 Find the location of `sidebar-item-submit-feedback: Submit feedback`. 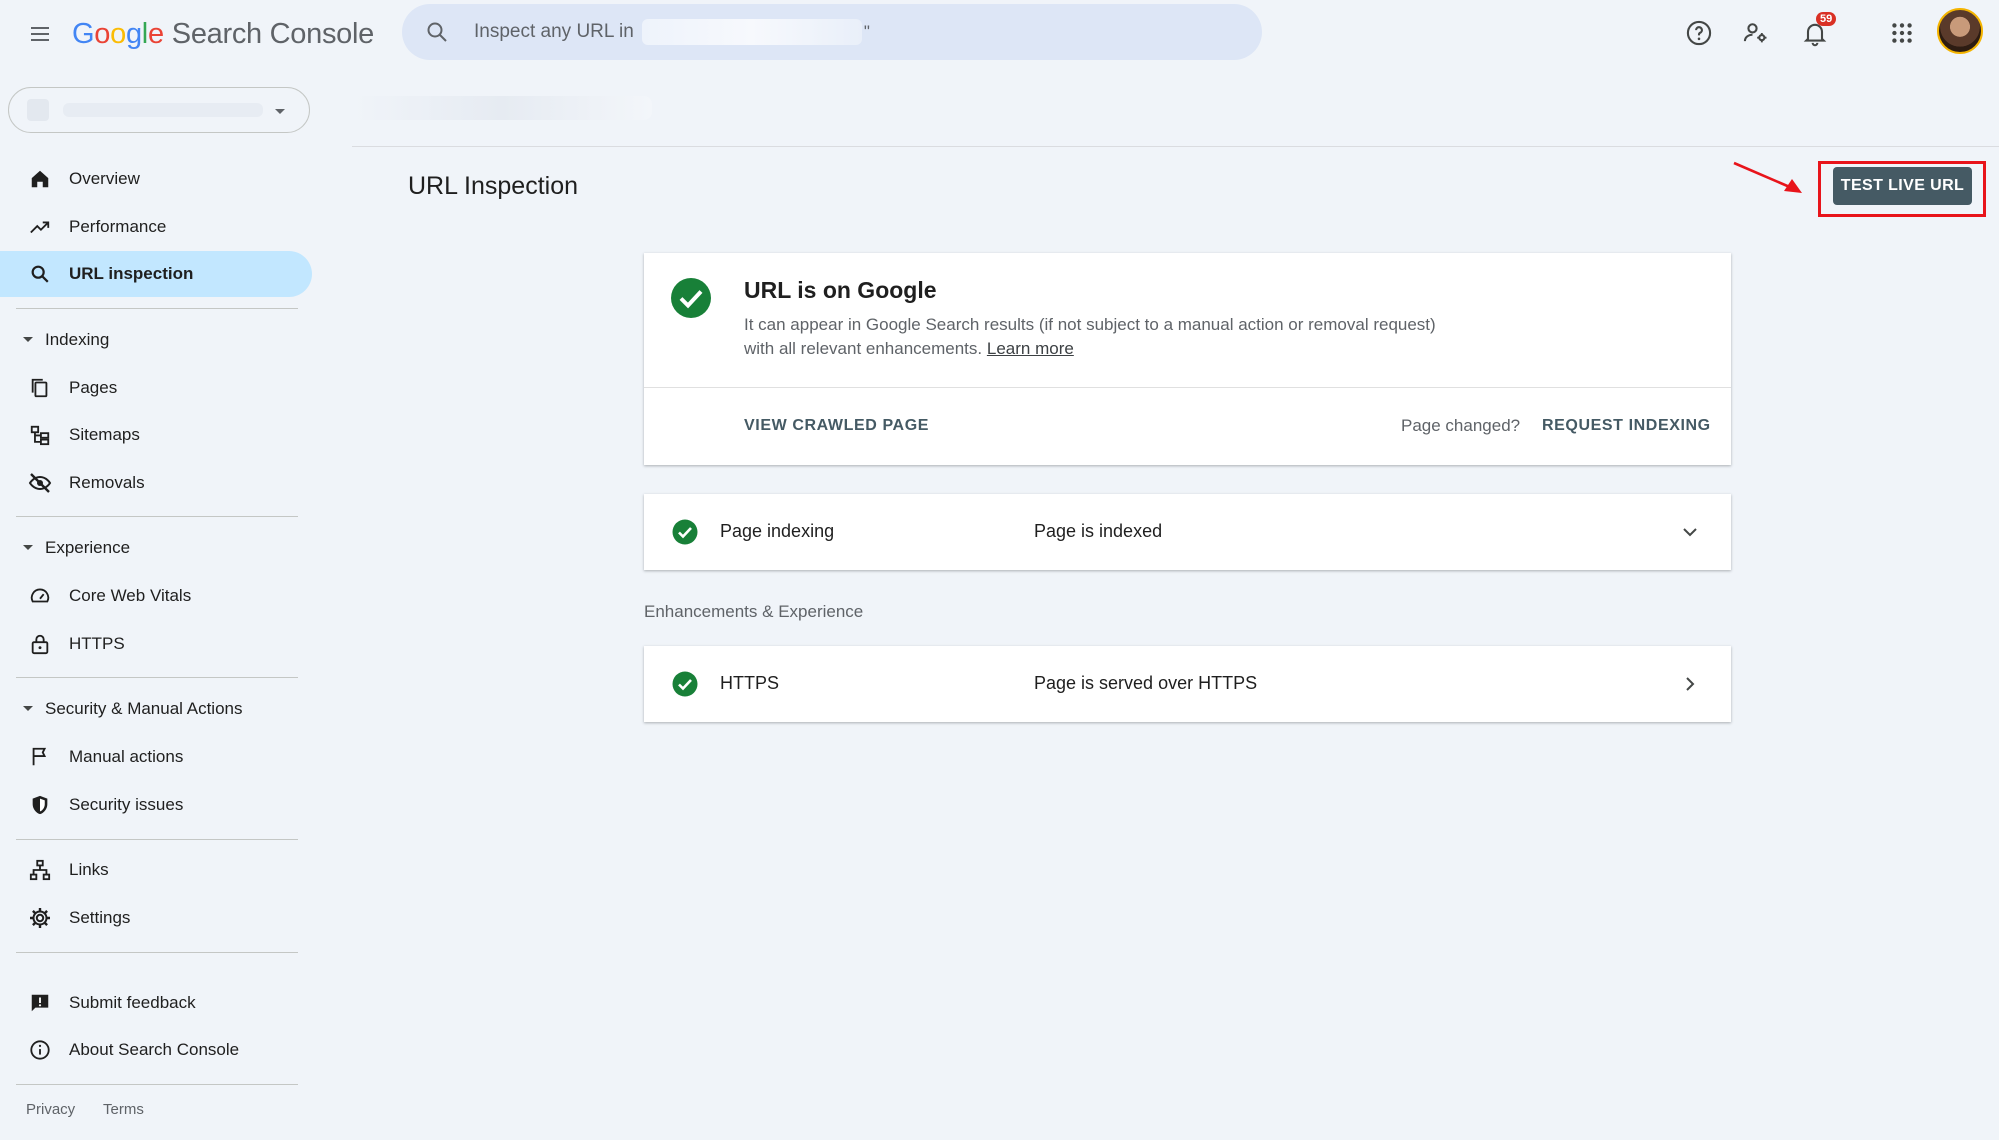

sidebar-item-submit-feedback: Submit feedback is located at coordinates (156, 1003).